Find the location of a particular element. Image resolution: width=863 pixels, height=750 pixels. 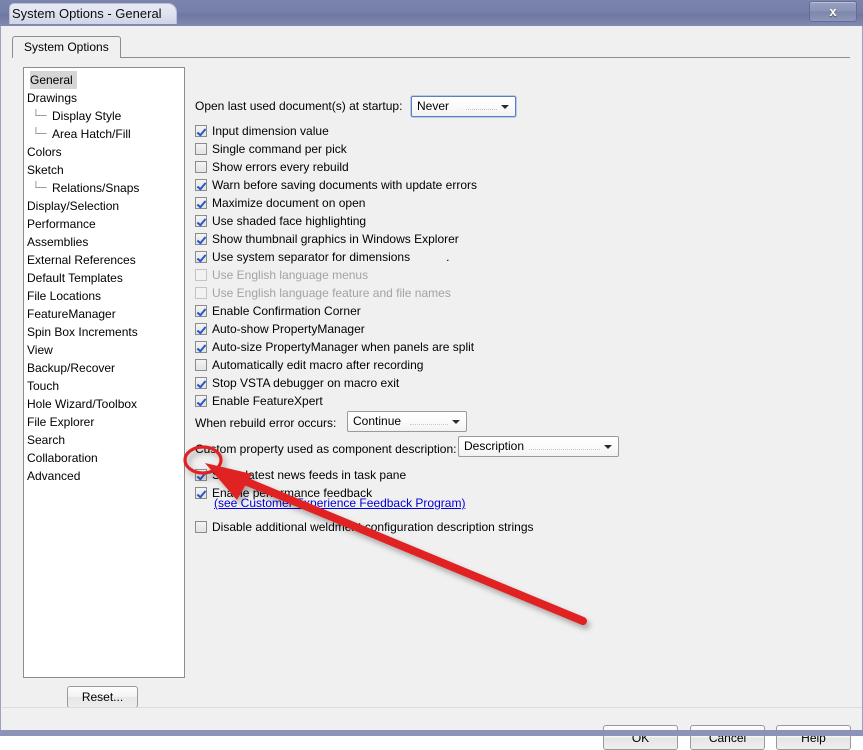

option-checkbox-label: Enable FeatureXpert is located at coordinates (267, 401).